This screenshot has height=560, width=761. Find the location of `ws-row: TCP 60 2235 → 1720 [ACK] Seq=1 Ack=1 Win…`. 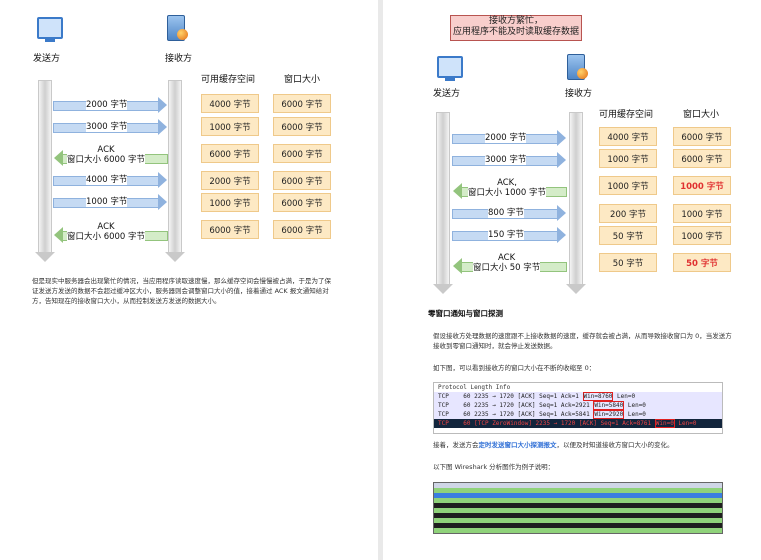

ws-row: TCP 60 2235 → 1720 [ACK] Seq=1 Ack=1 Win… is located at coordinates (578, 396).